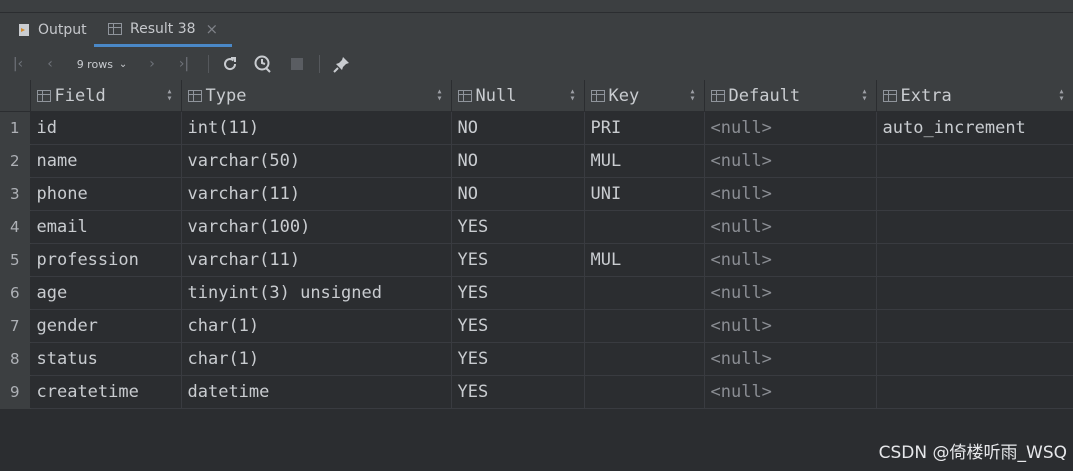  Describe the element at coordinates (644, 194) in the screenshot. I see `table-cell: UNI` at that location.